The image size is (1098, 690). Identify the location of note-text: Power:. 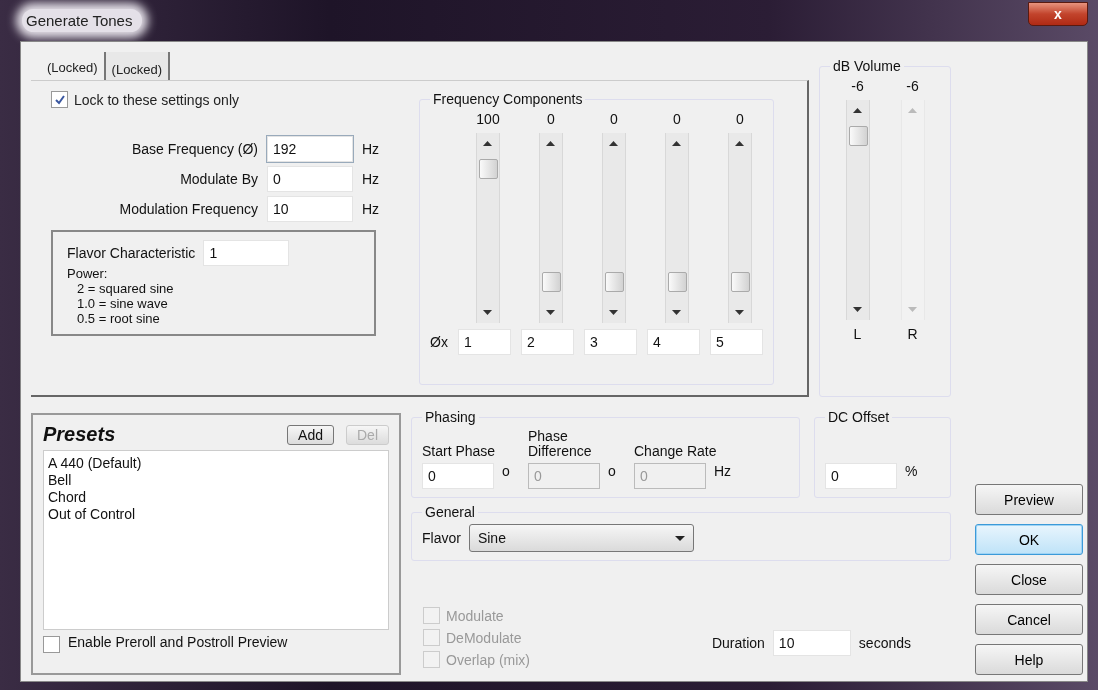
(88, 273).